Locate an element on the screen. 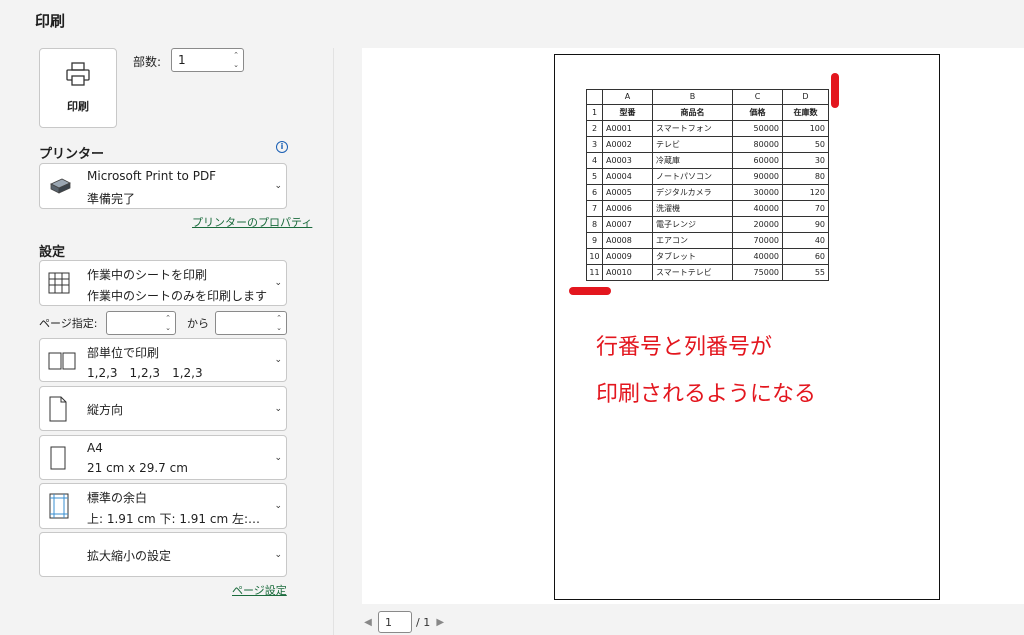 Image resolution: width=1024 pixels, height=635 pixels. orientation-label: 縦方向 is located at coordinates (105, 410).